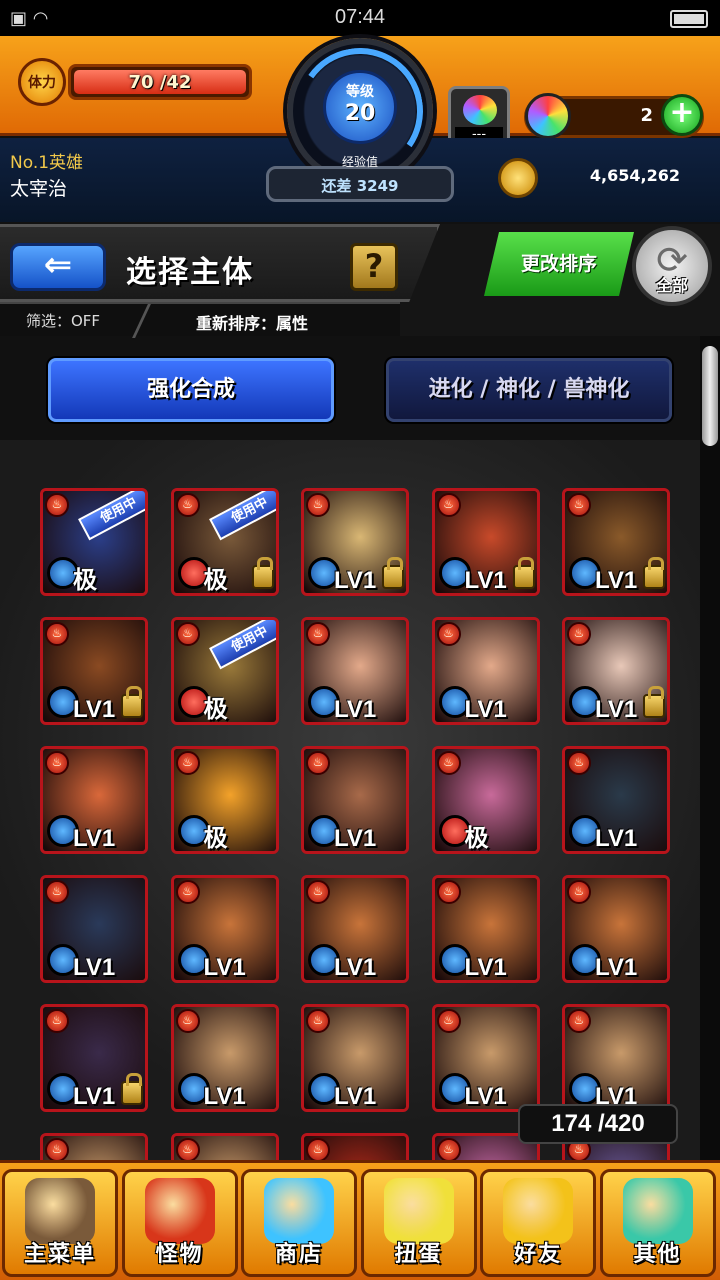 The image size is (720, 1280). What do you see at coordinates (529, 390) in the screenshot?
I see `evolution-tab: 进化 / 神化 / 兽神化` at bounding box center [529, 390].